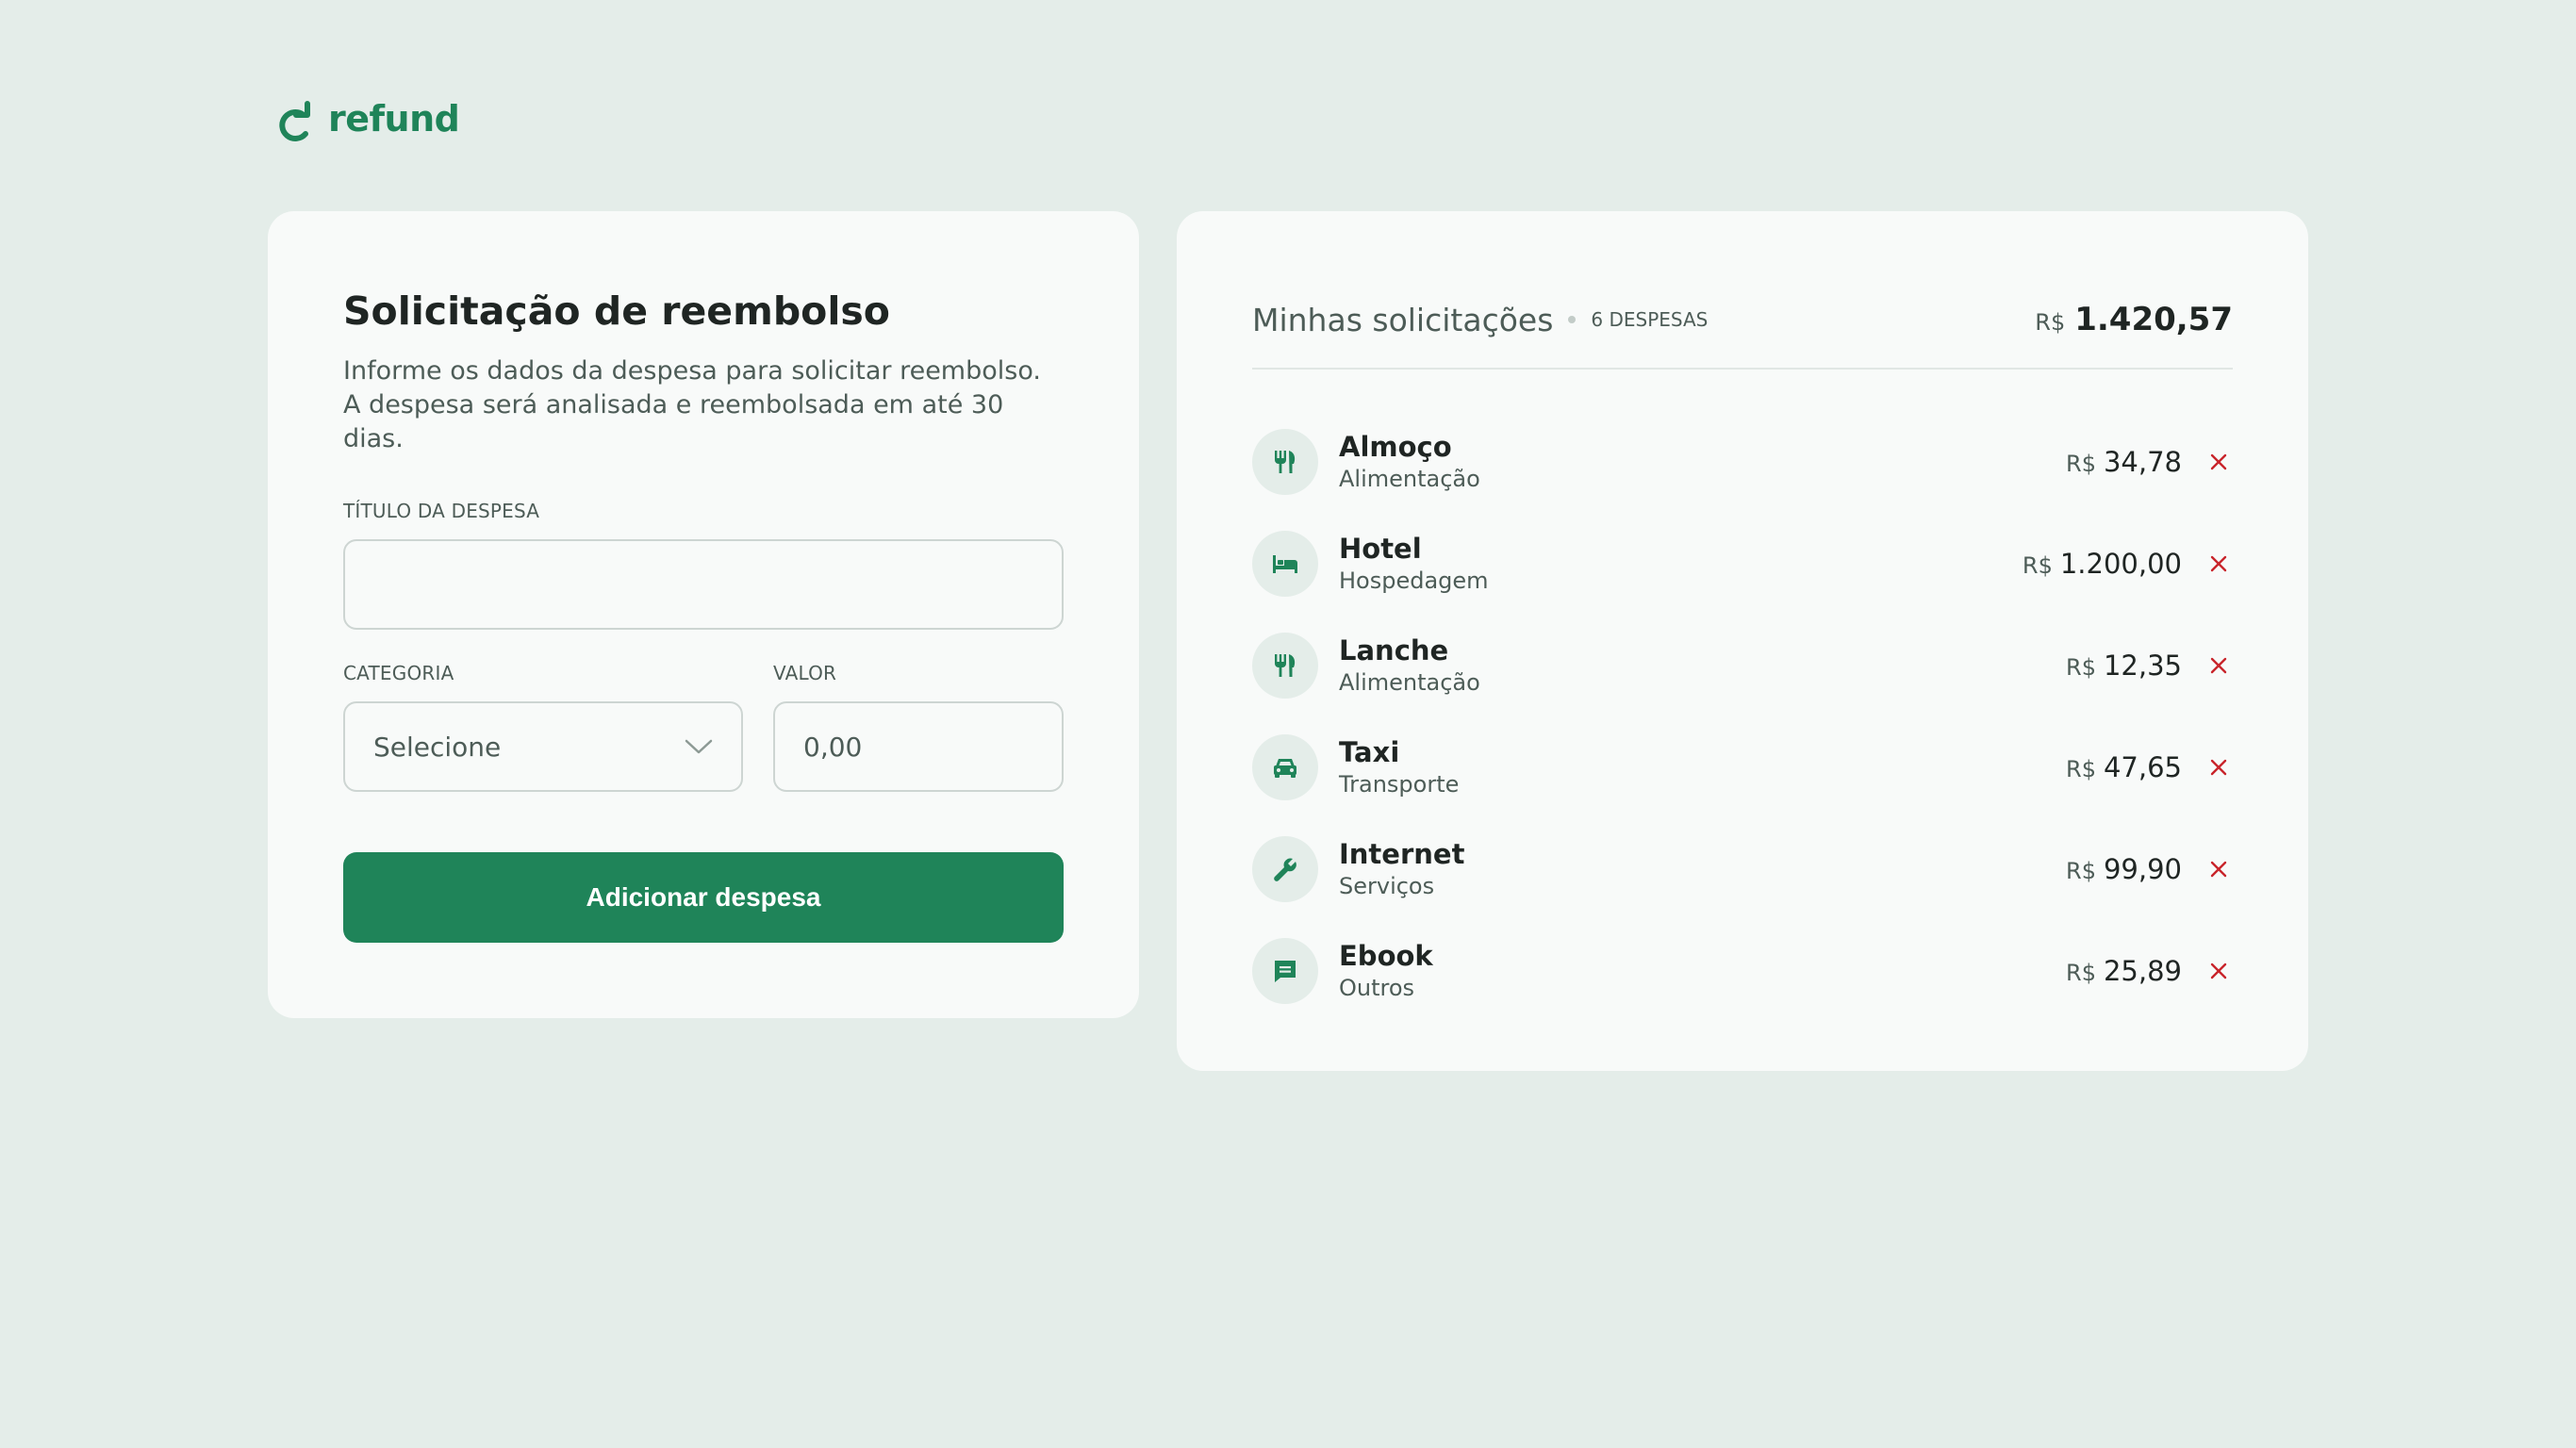 The width and height of the screenshot is (2576, 1448). Describe the element at coordinates (437, 747) in the screenshot. I see `category-select-value: Selecione` at that location.